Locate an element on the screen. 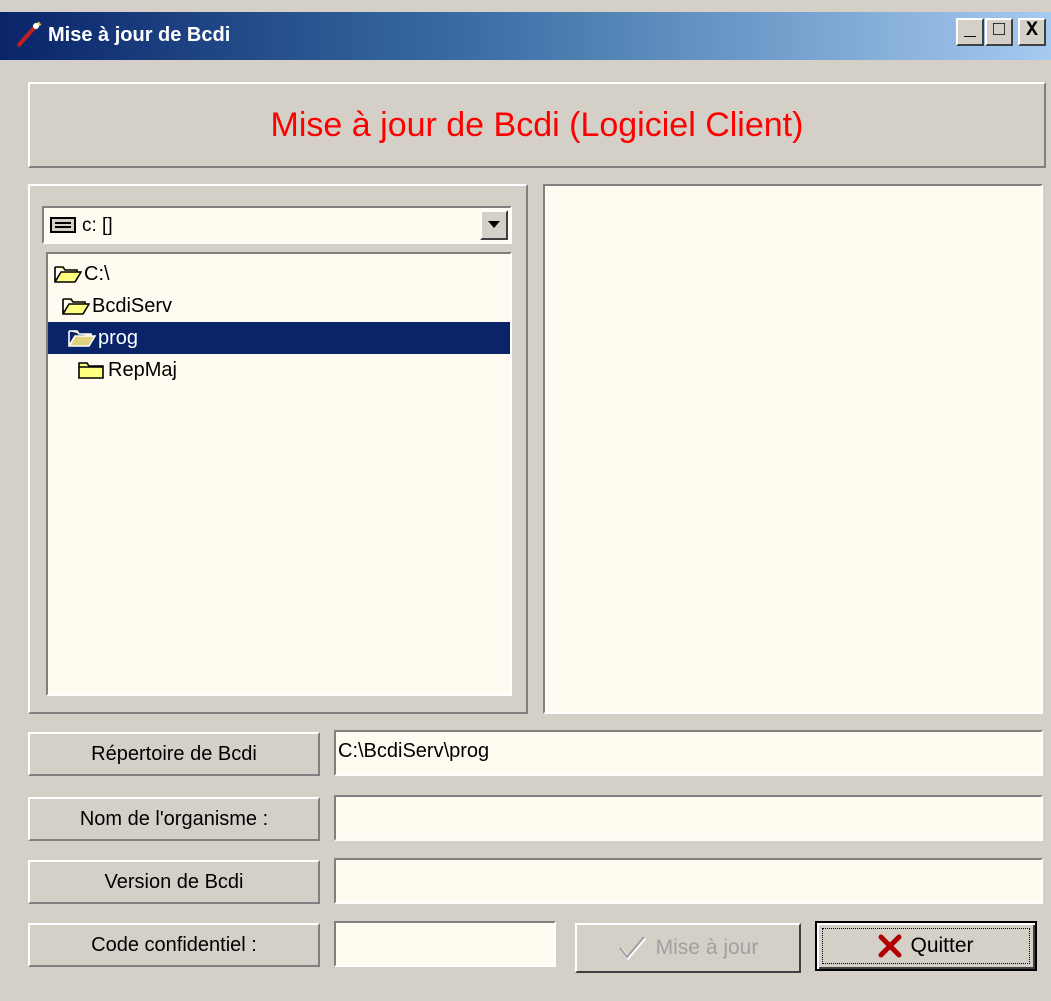 The image size is (1051, 1001). title-bar: Mise à jour de Bcdi _ □ X is located at coordinates (525, 36).